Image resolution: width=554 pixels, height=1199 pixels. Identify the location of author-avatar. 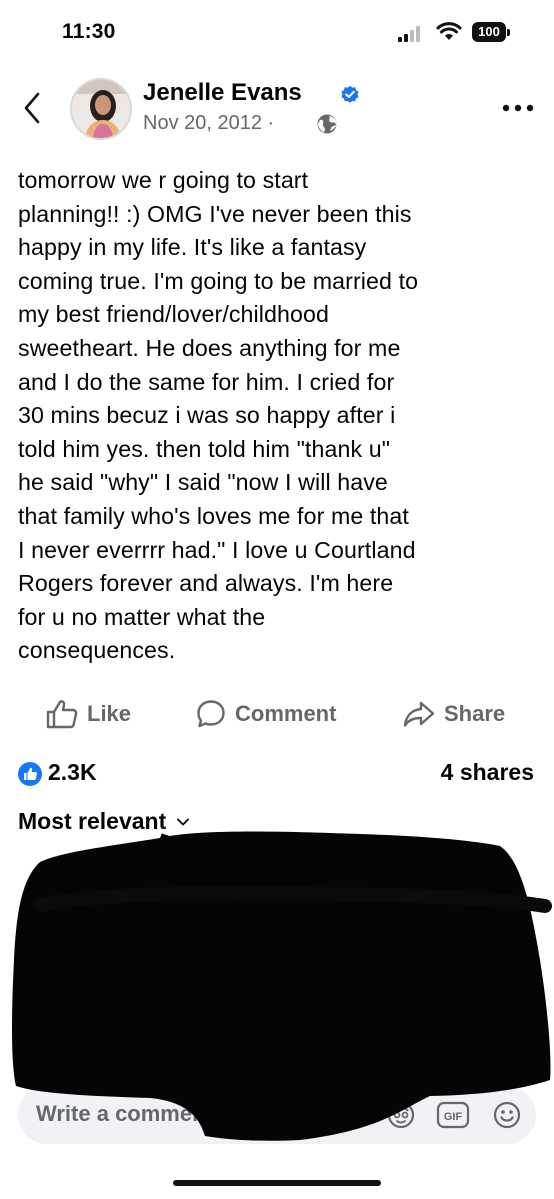
(101, 109).